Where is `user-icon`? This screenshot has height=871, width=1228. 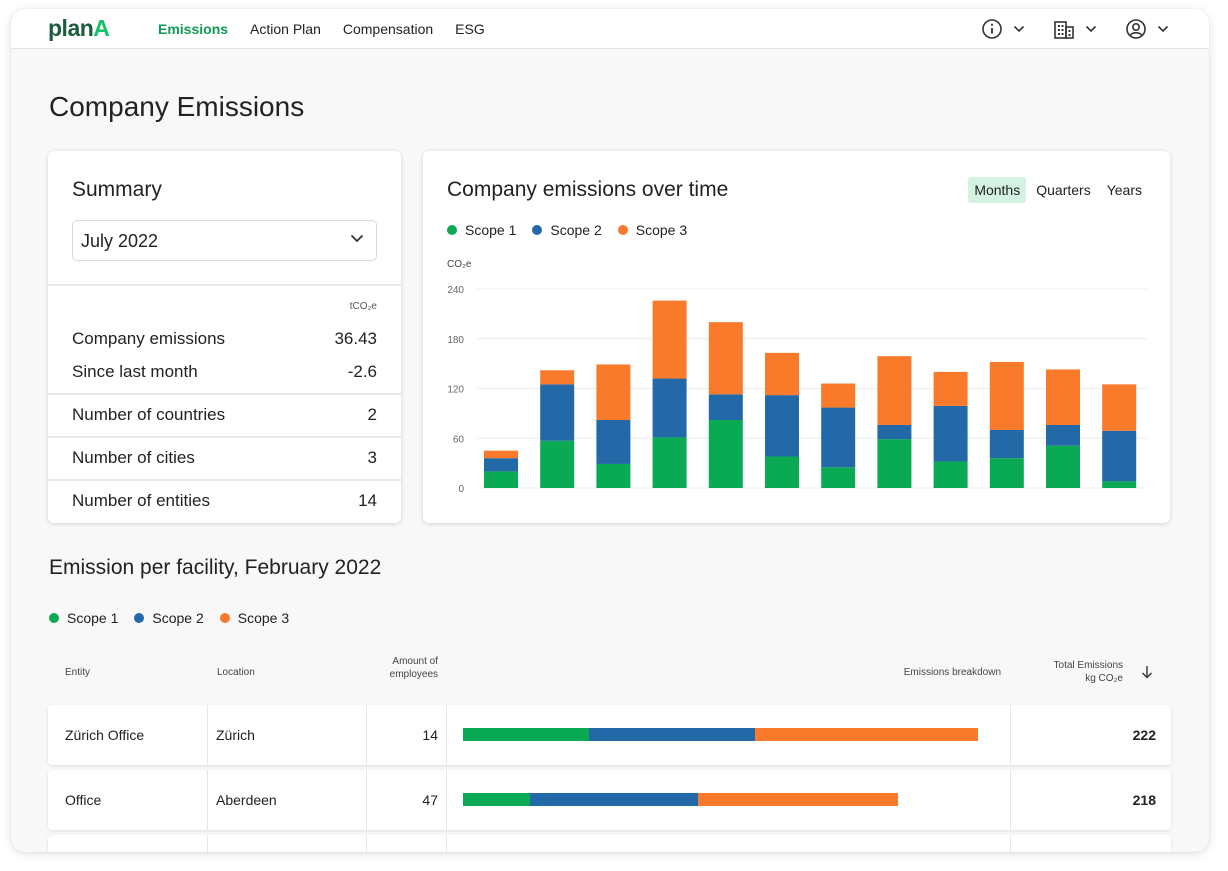 user-icon is located at coordinates (1136, 29).